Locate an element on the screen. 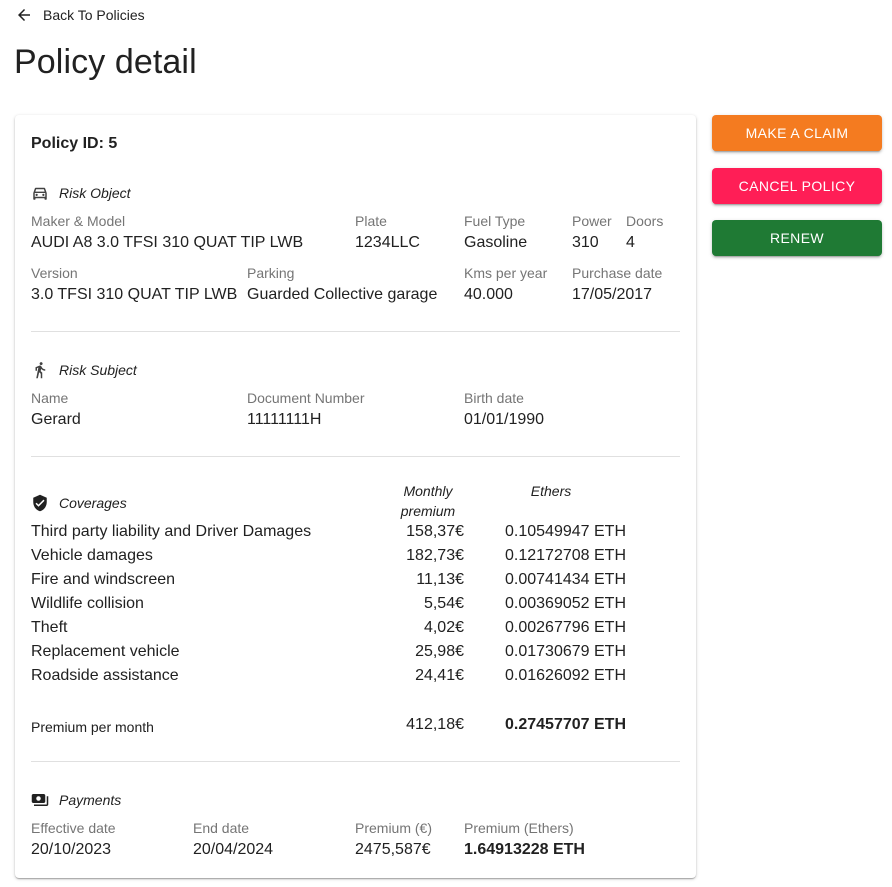 Image resolution: width=892 pixels, height=887 pixels. back-to-policies-link: Back To Policies is located at coordinates (80, 15).